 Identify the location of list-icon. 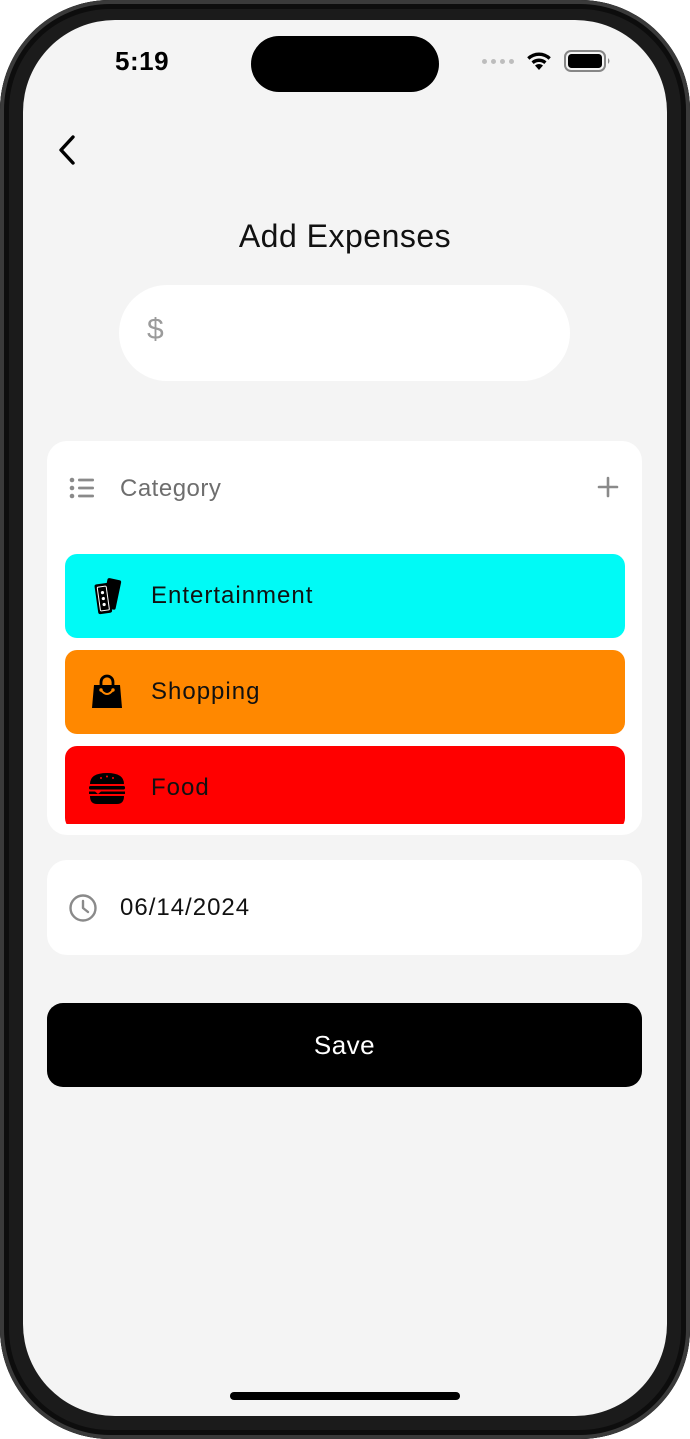
(81, 488).